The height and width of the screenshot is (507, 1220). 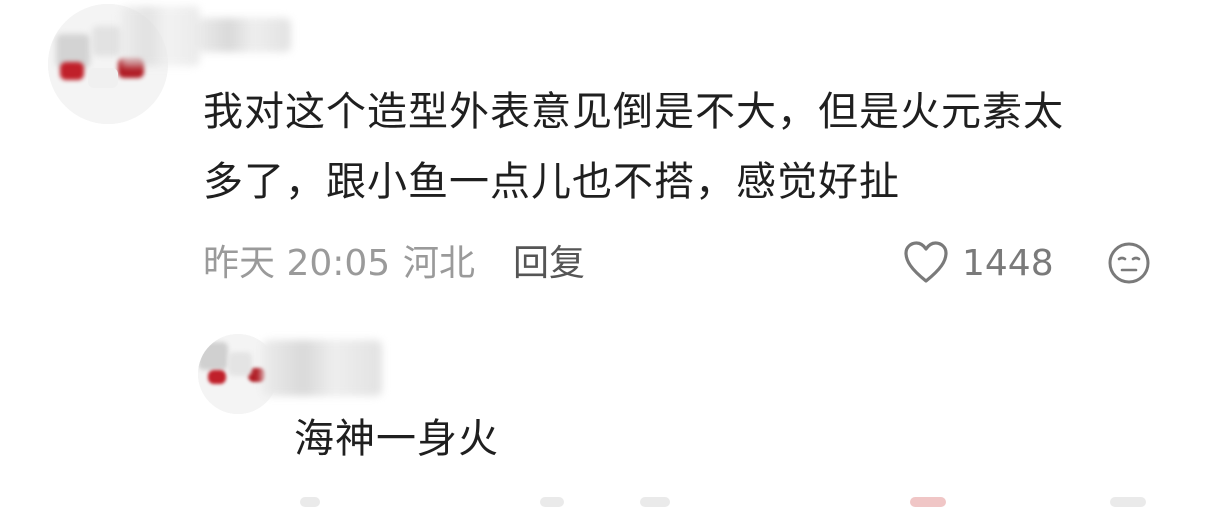 I want to click on reply-username-blurred, so click(x=322, y=368).